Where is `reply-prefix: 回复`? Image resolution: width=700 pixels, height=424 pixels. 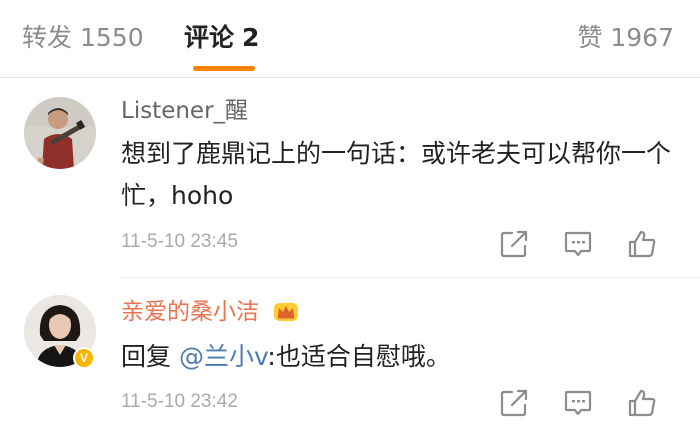
reply-prefix: 回复 is located at coordinates (150, 356).